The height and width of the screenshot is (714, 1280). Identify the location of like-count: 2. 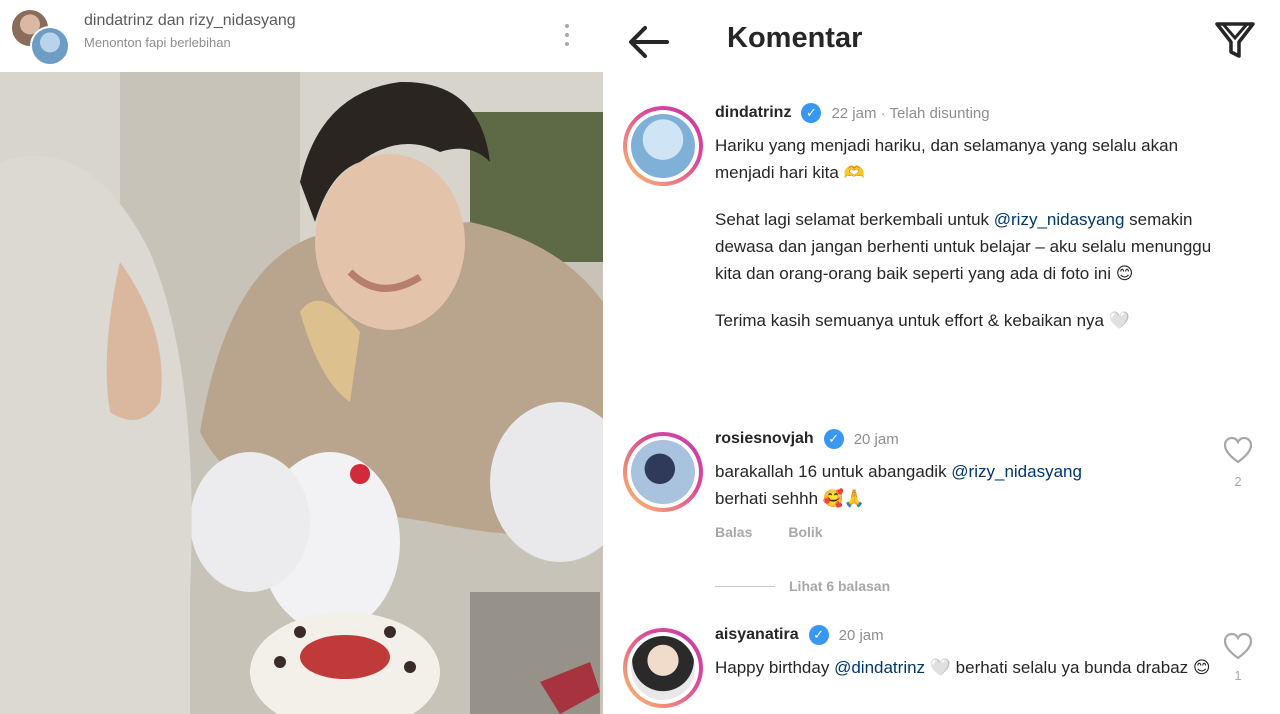
(1238, 481).